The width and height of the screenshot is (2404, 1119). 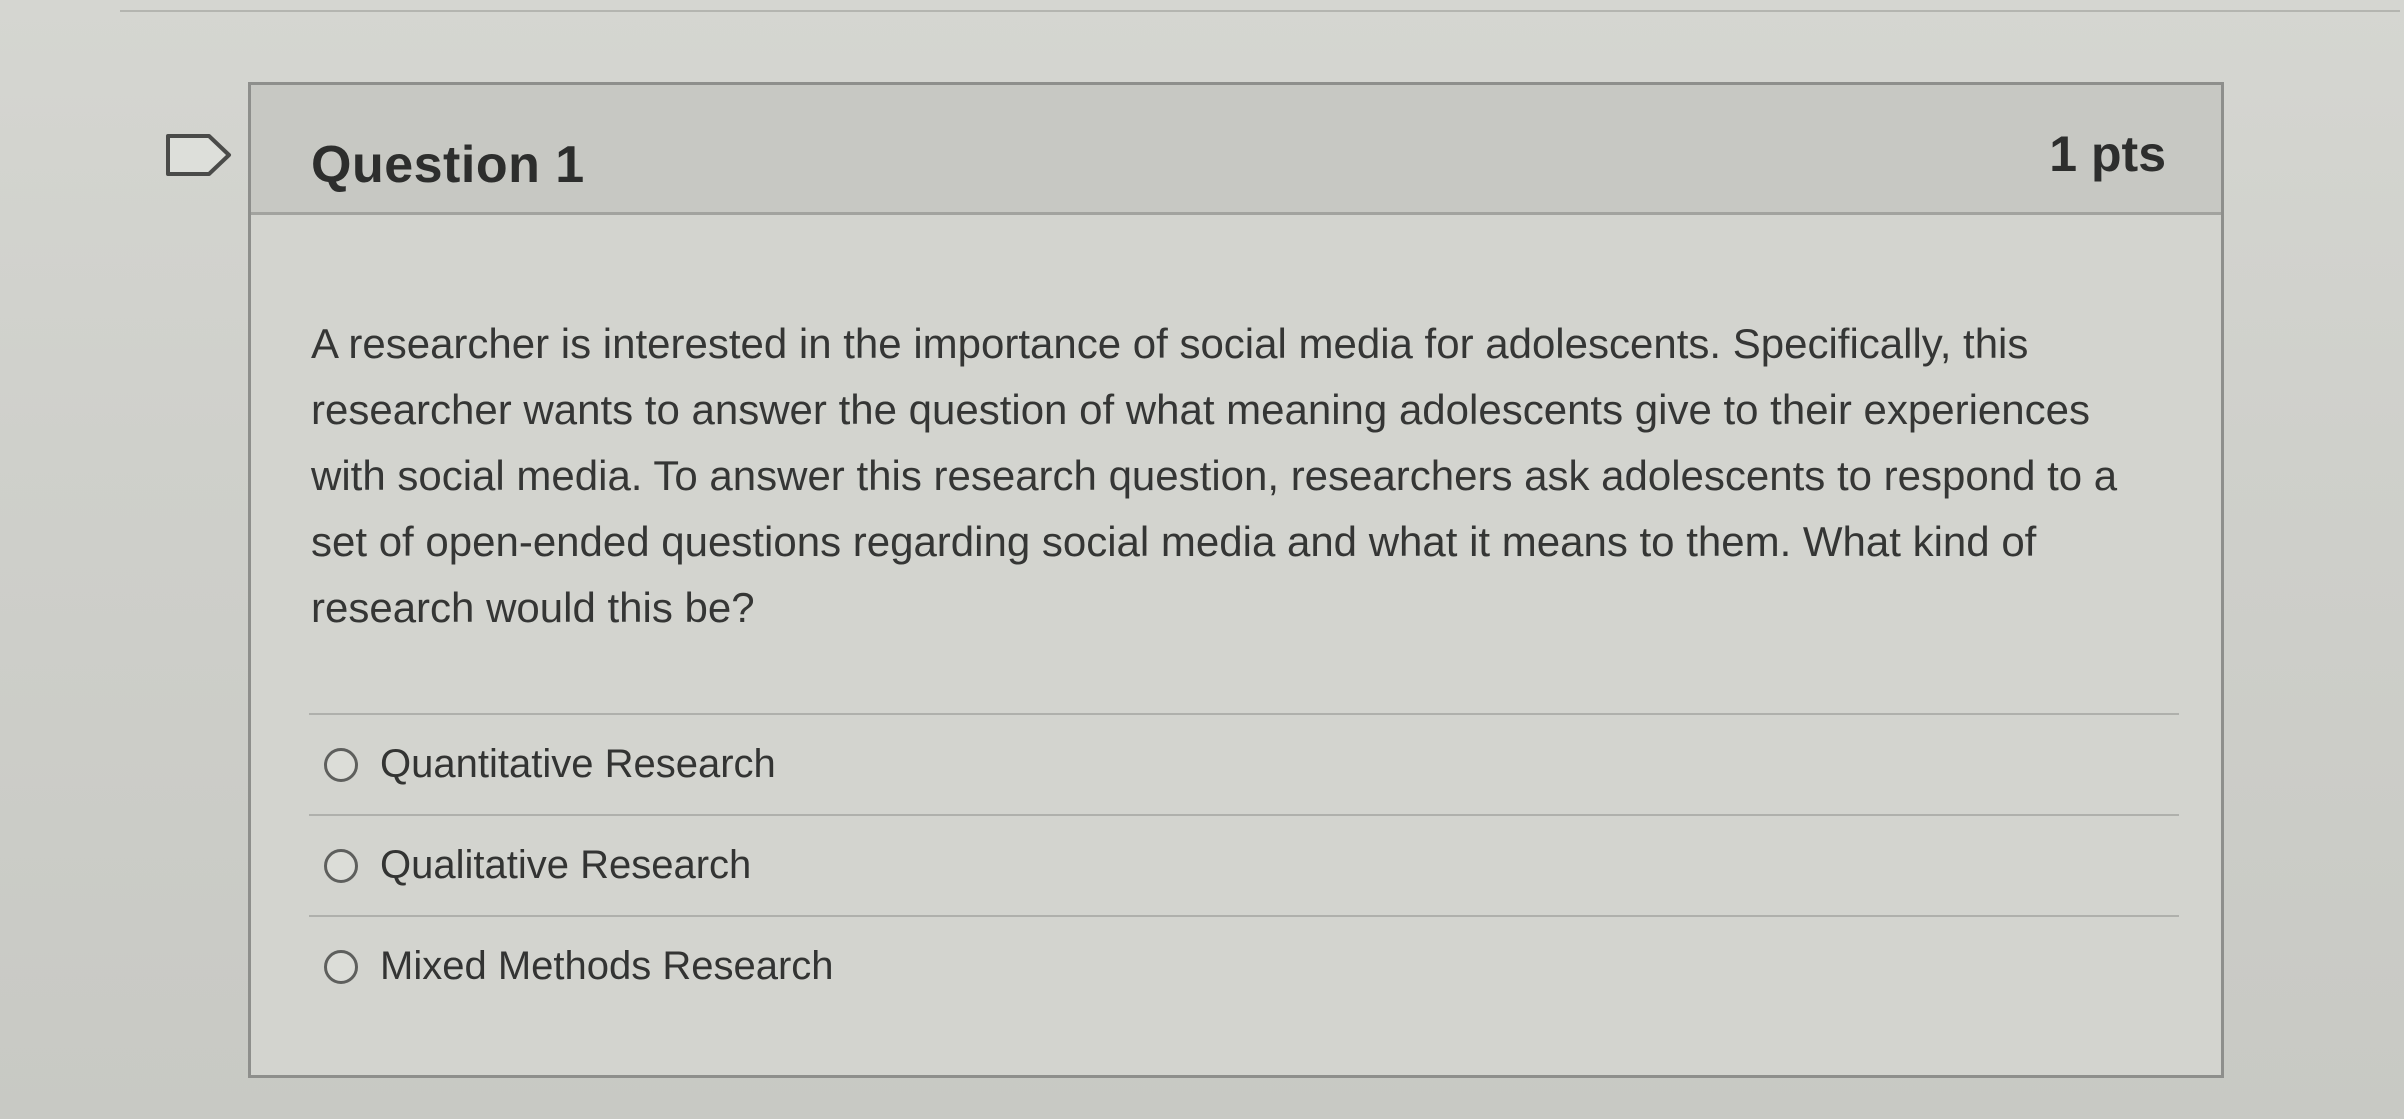 I want to click on answer-label: Mixed Methods Research, so click(x=607, y=966).